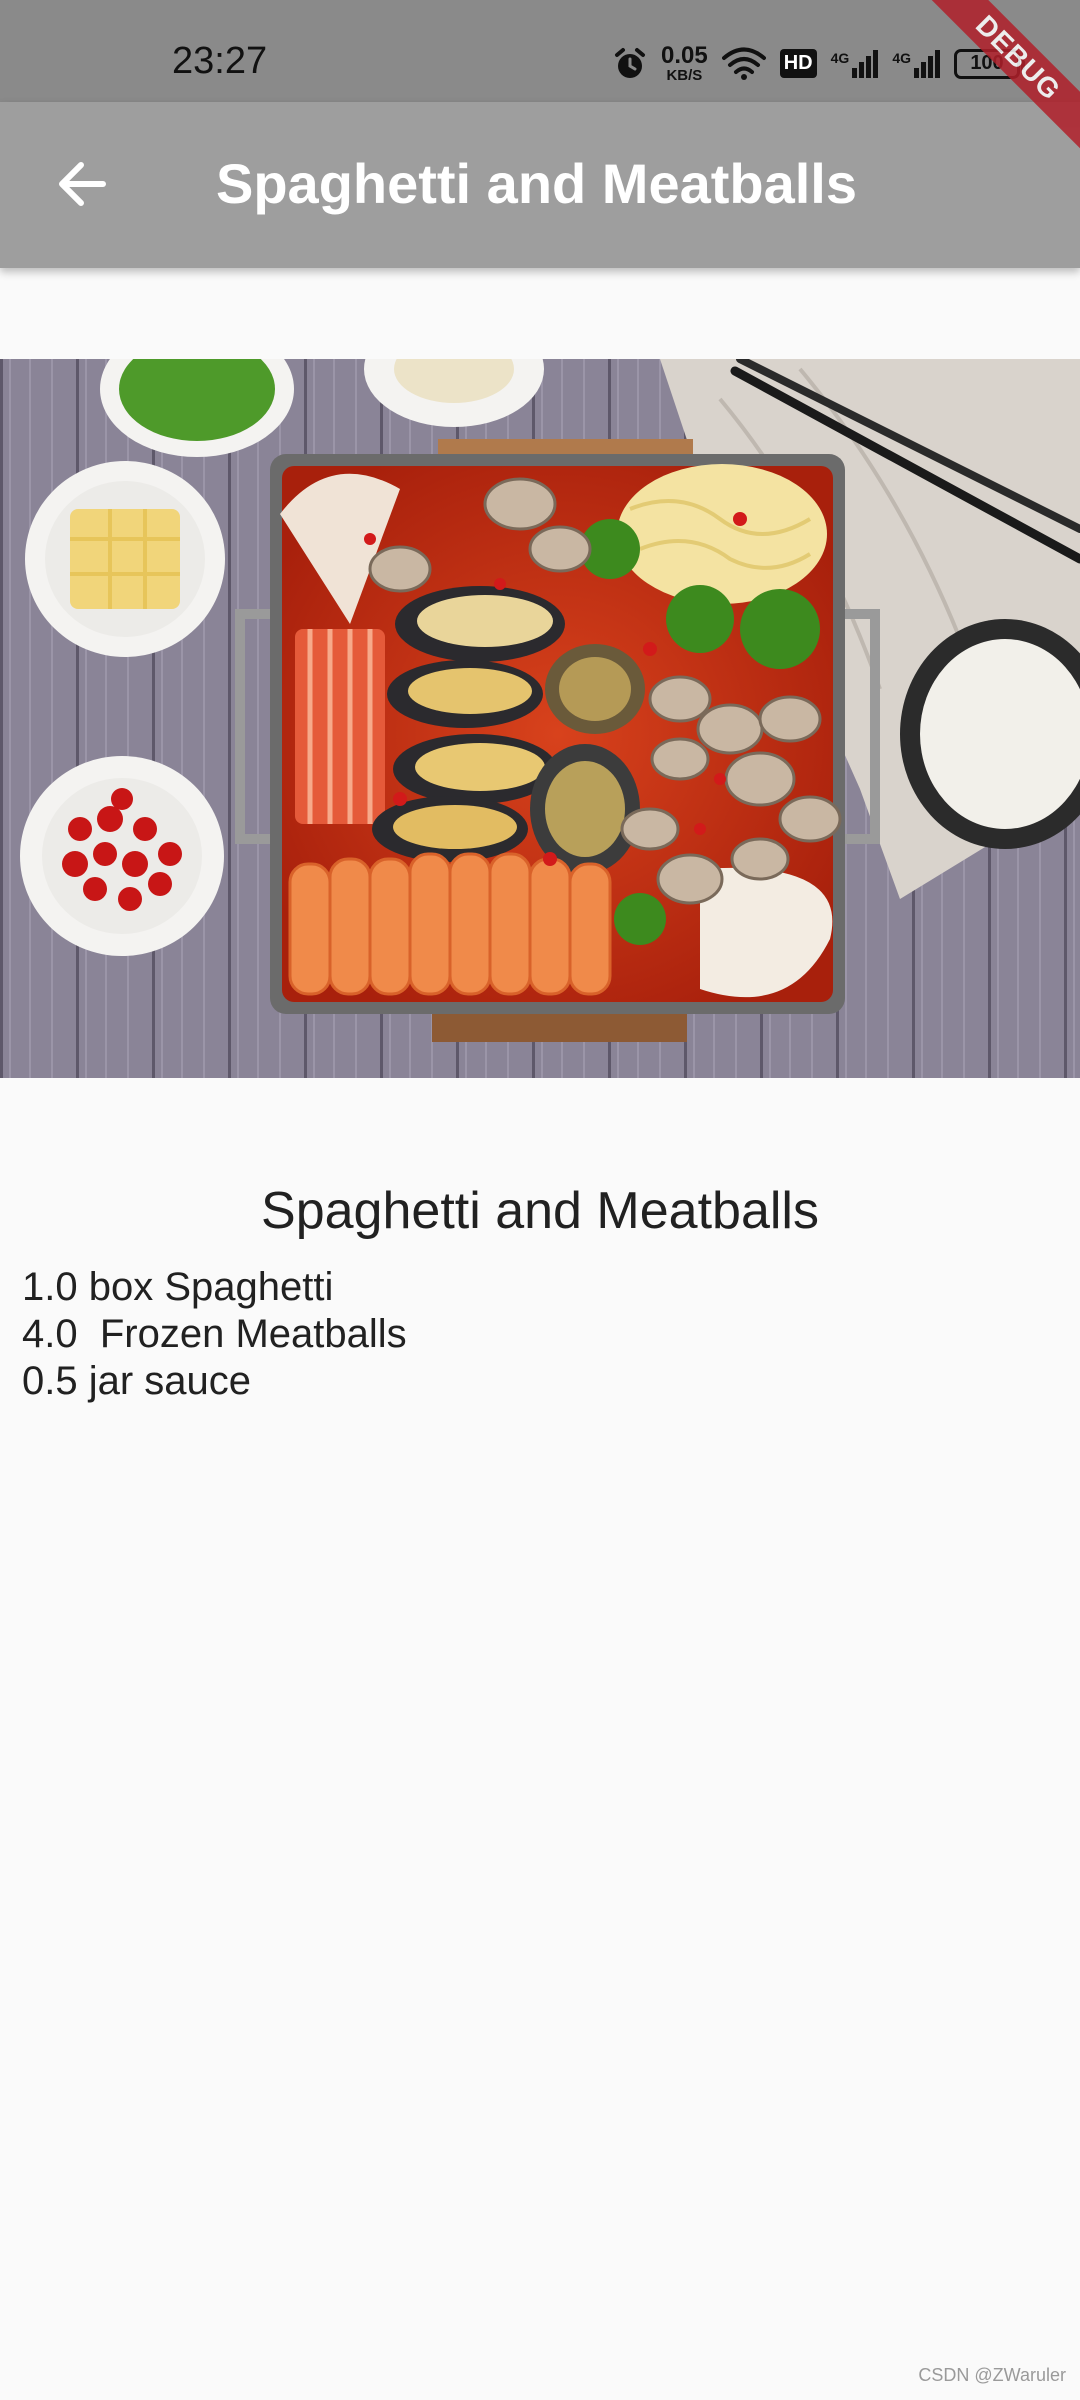 The image size is (1080, 2400). What do you see at coordinates (684, 75) in the screenshot?
I see `network-speed-unit: KB/S` at bounding box center [684, 75].